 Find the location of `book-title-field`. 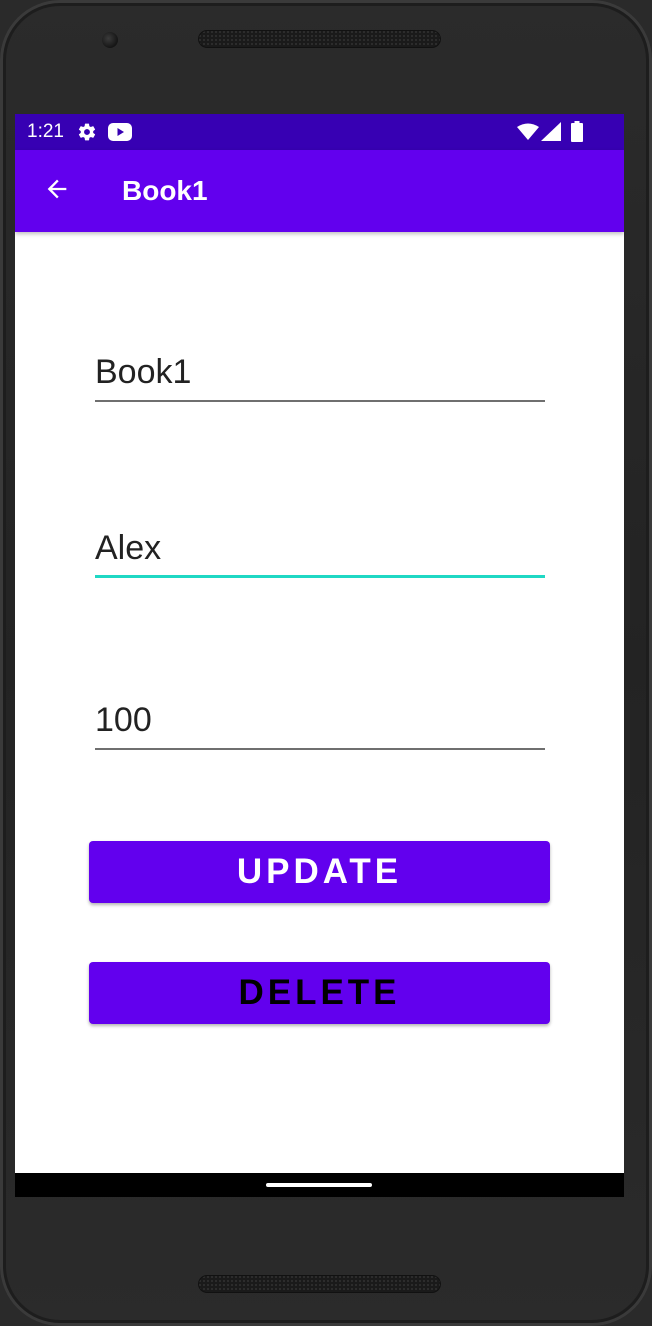

book-title-field is located at coordinates (320, 374).